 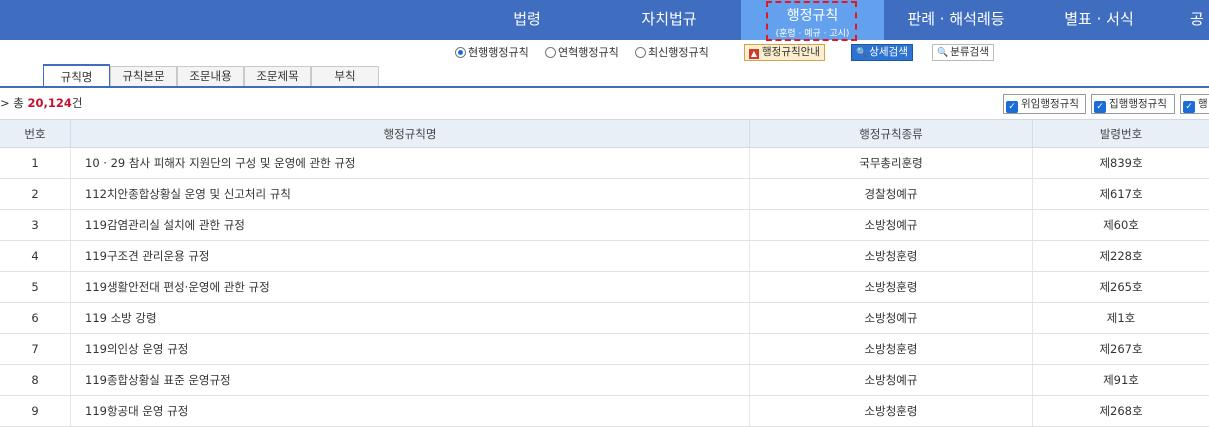 I want to click on table-header: 번호 행정규칙명 행정규칙종류 발령번호, so click(x=604, y=133).